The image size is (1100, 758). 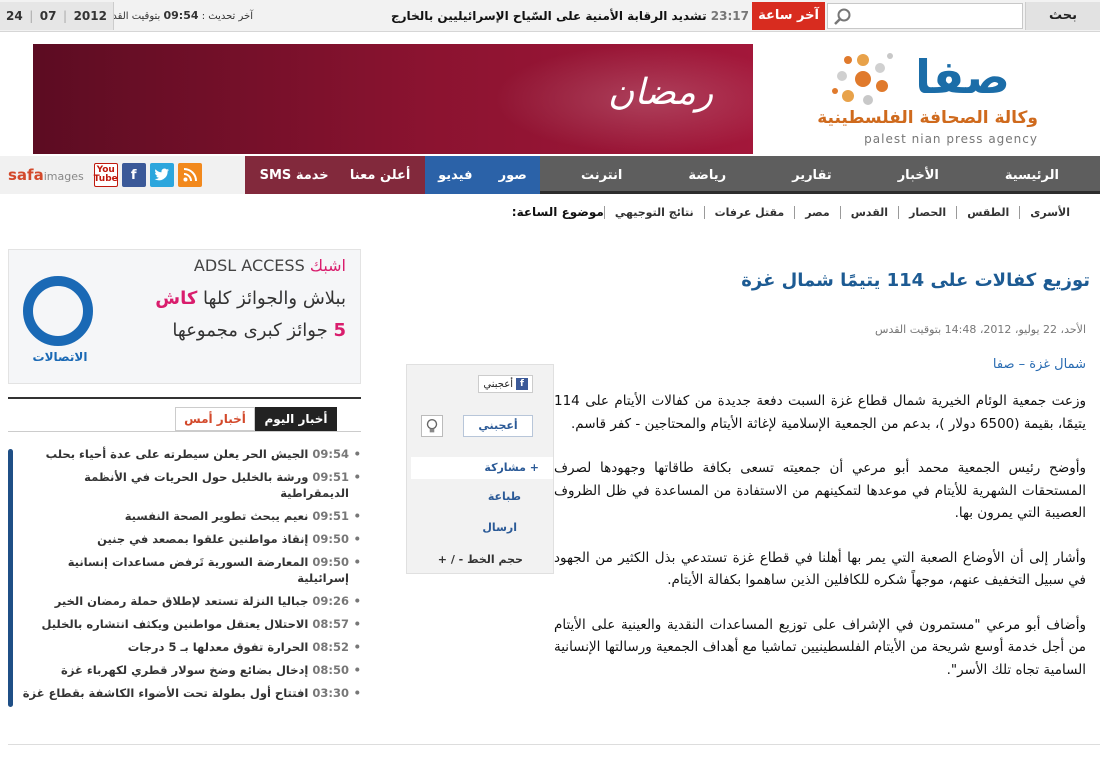 What do you see at coordinates (184, 431) in the screenshot?
I see `news-tab-underline` at bounding box center [184, 431].